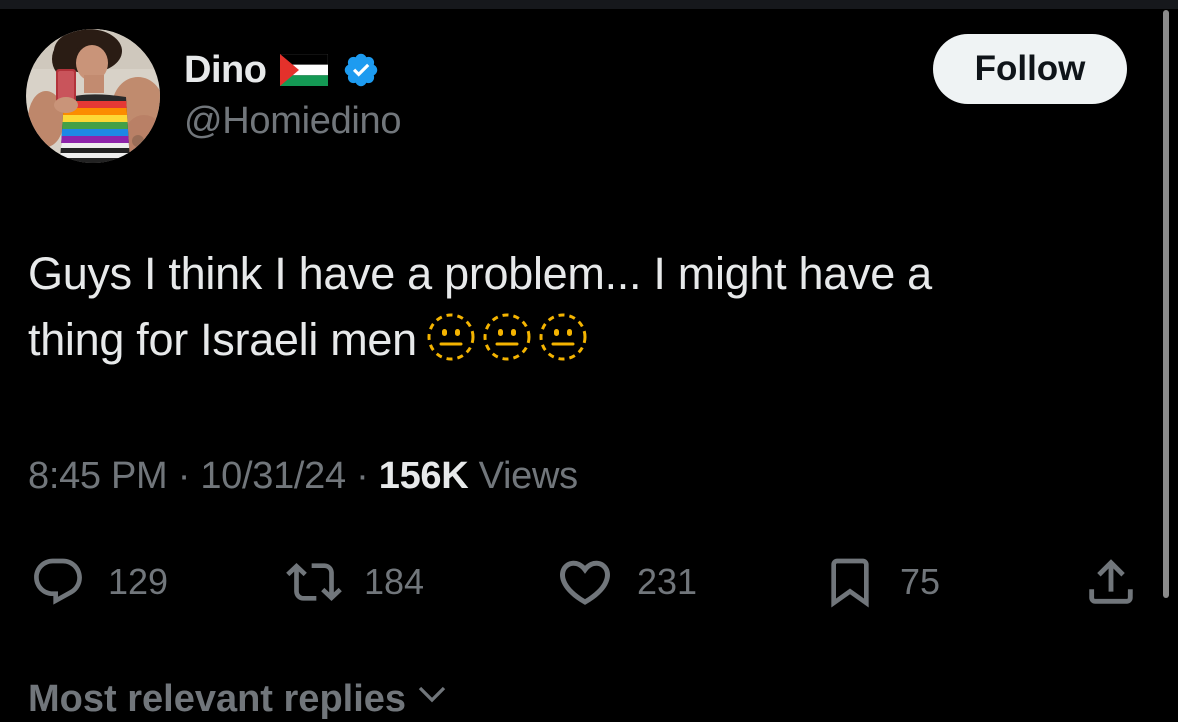  I want to click on avatar-image, so click(93, 96).